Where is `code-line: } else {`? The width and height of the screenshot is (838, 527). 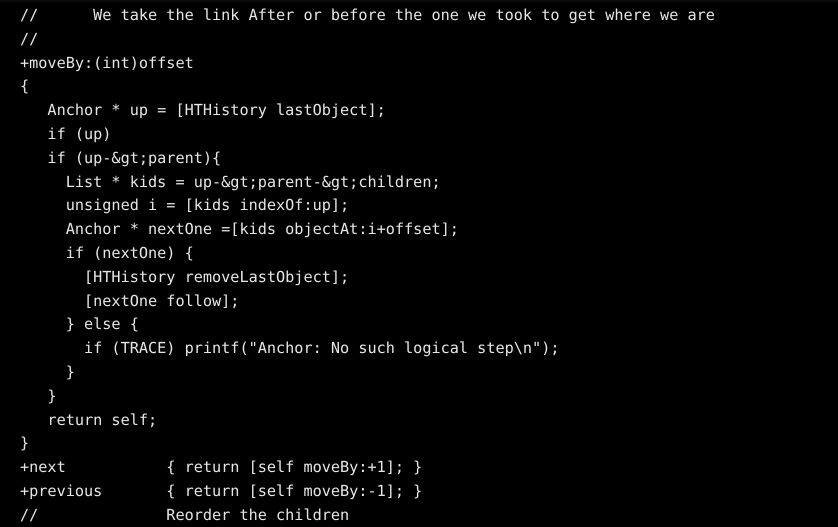 code-line: } else { is located at coordinates (79, 324).